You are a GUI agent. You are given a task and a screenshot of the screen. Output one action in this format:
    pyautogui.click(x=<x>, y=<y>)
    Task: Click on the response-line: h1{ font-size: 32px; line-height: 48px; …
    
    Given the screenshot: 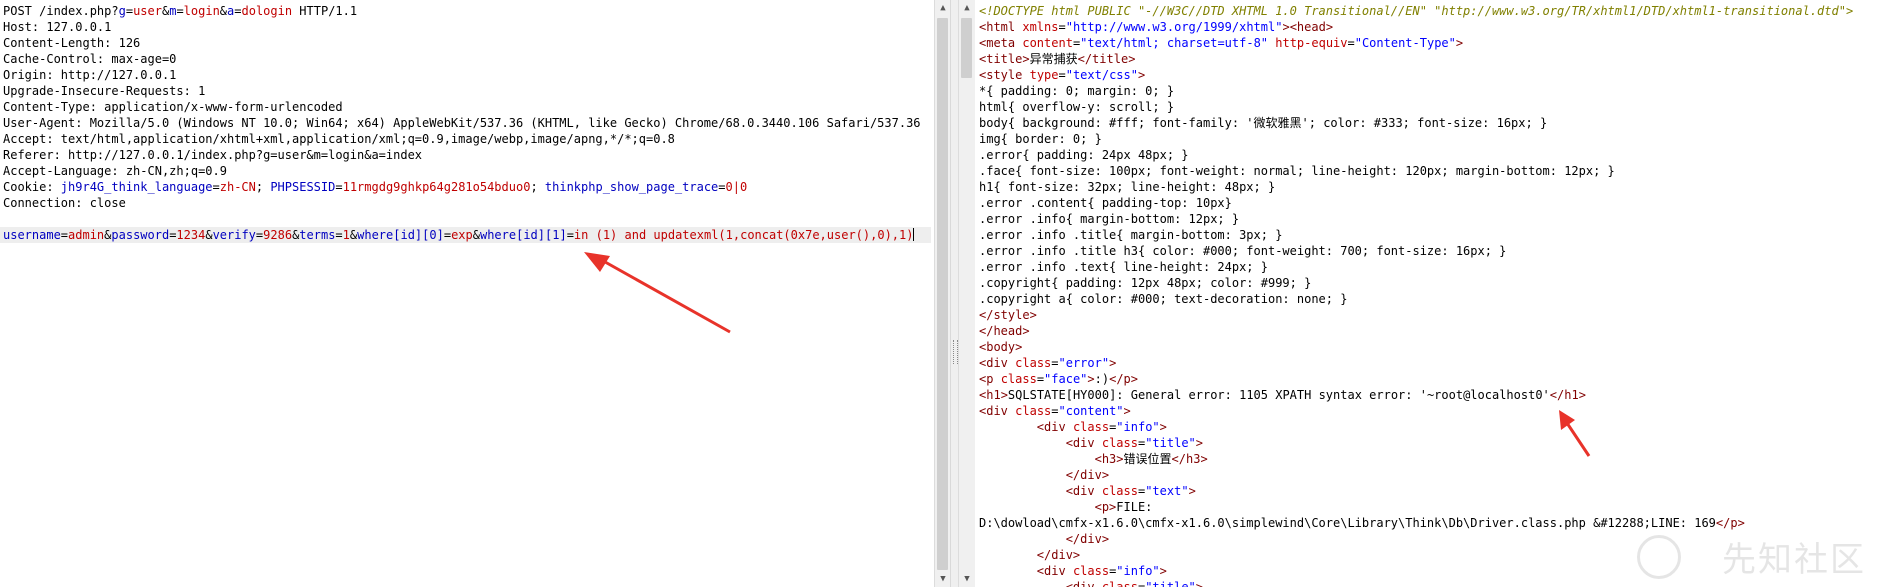 What is the action you would take?
    pyautogui.click(x=1127, y=187)
    